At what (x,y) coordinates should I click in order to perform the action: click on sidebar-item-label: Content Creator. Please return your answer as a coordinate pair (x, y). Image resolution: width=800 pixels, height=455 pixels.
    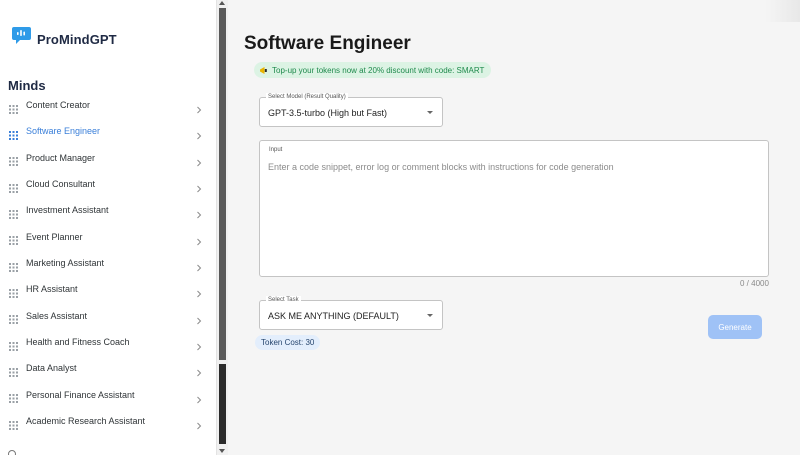
    Looking at the image, I should click on (58, 105).